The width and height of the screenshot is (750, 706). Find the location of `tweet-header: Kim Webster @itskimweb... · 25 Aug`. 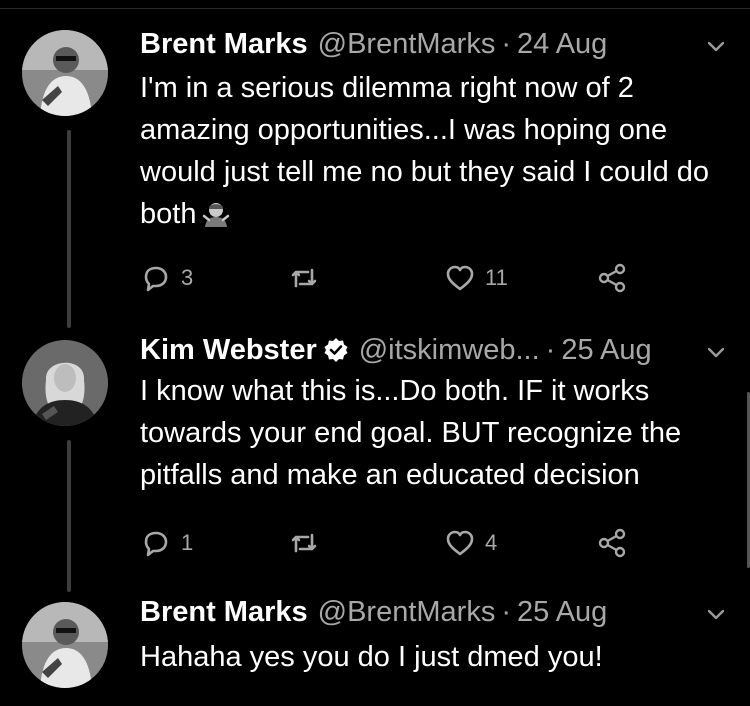

tweet-header: Kim Webster @itskimweb... · 25 Aug is located at coordinates (396, 350).